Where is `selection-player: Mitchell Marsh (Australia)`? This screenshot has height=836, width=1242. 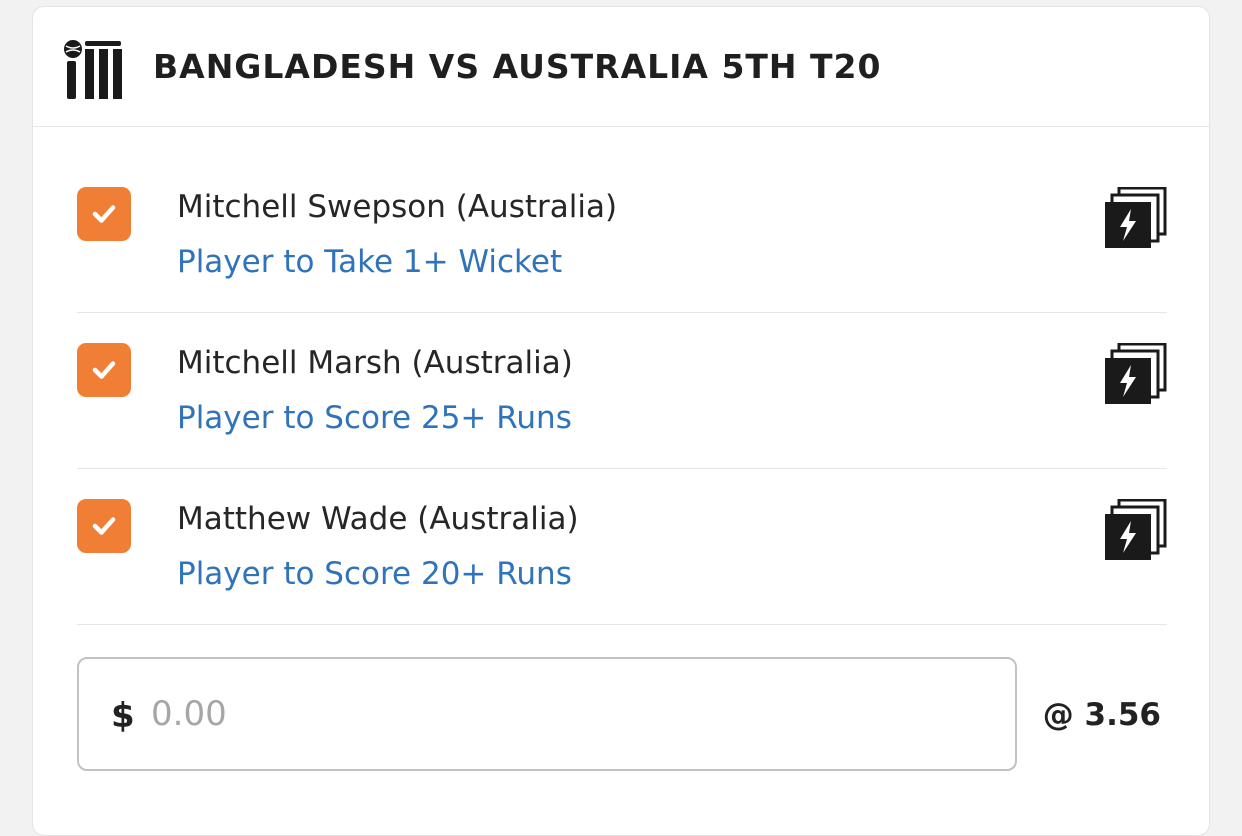
selection-player: Mitchell Marsh (Australia) is located at coordinates (375, 363).